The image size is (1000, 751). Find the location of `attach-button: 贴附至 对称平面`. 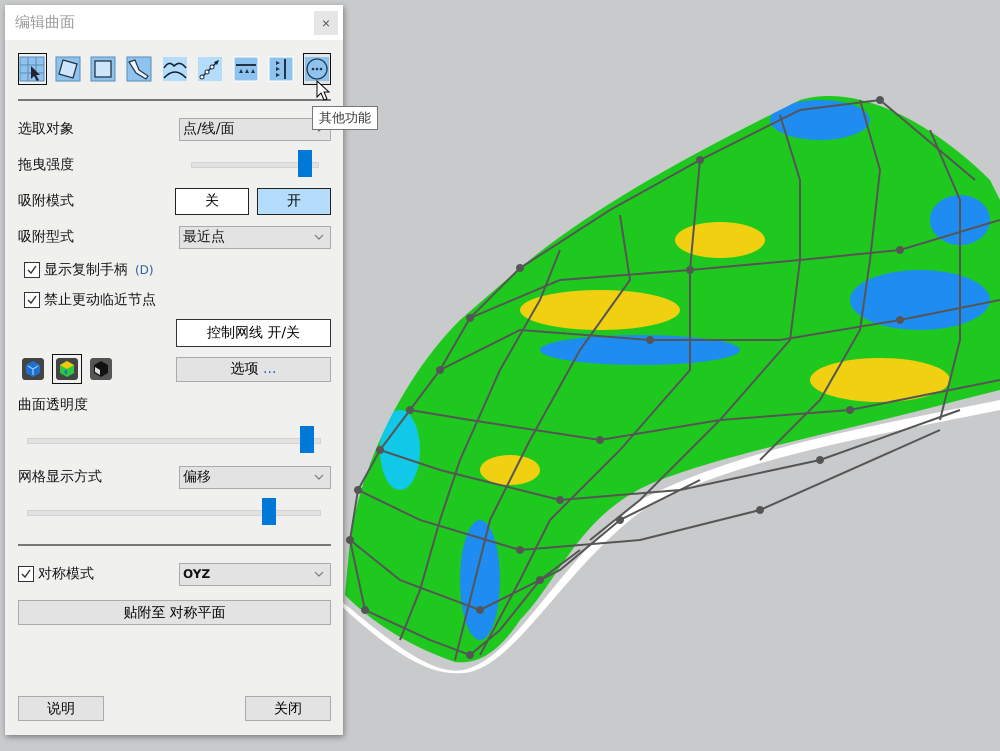

attach-button: 贴附至 对称平面 is located at coordinates (174, 612).